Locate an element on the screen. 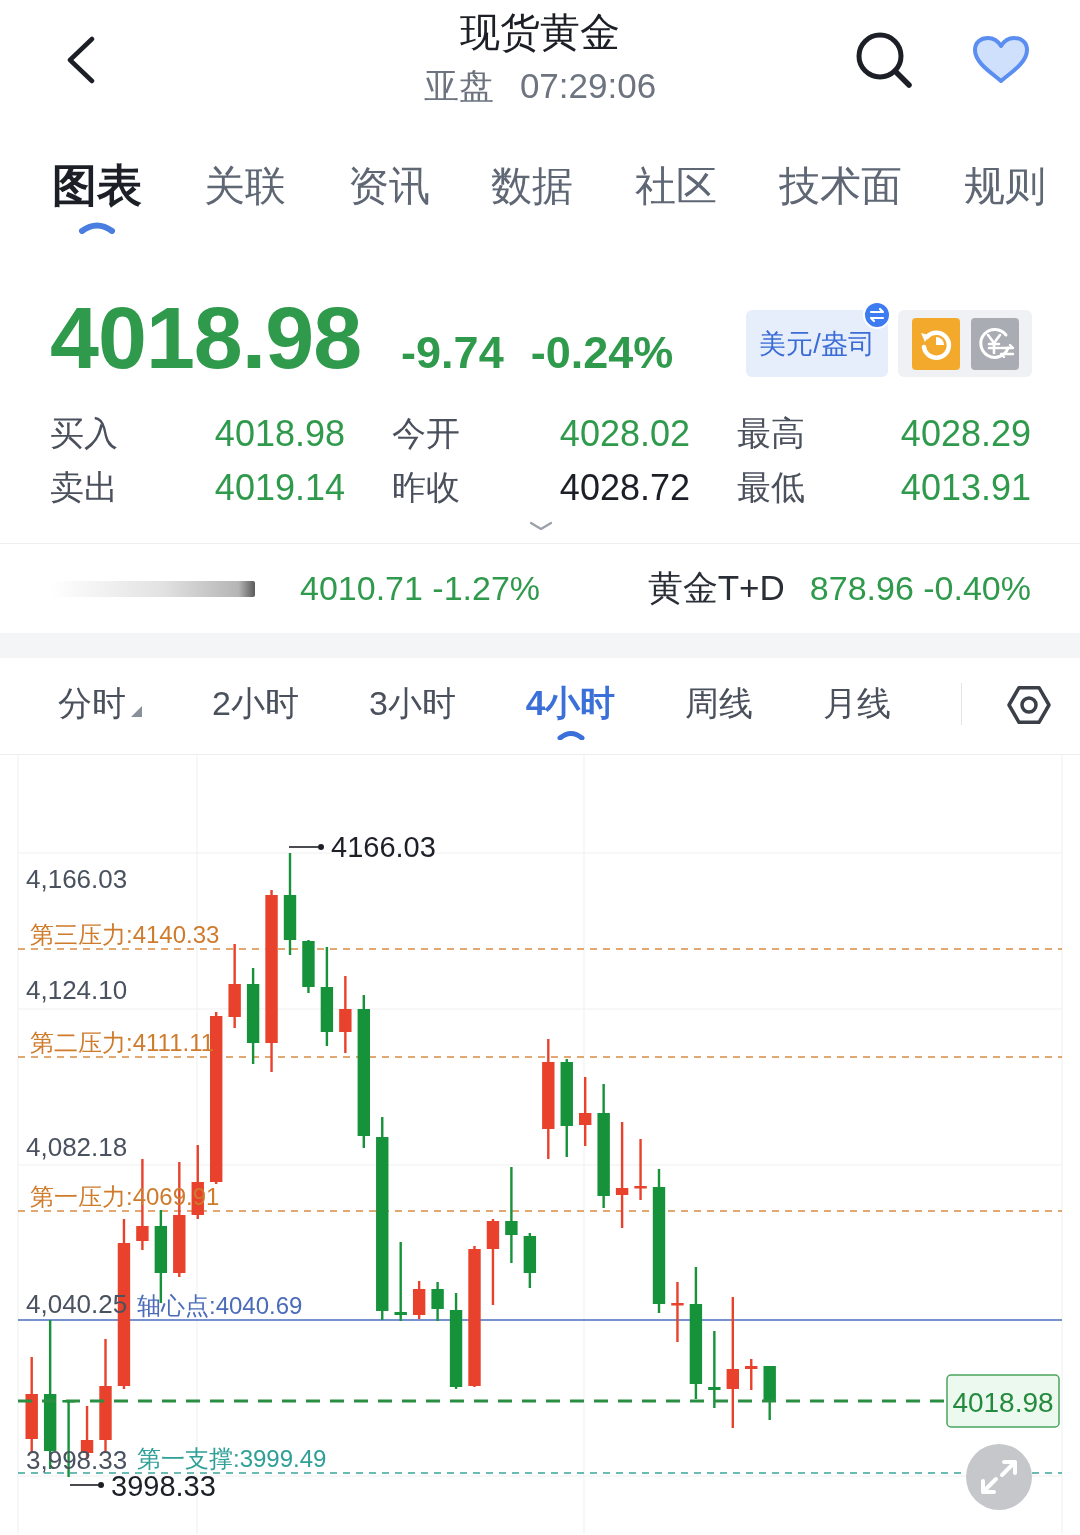 The height and width of the screenshot is (1535, 1080). tab: 规则 is located at coordinates (1004, 186).